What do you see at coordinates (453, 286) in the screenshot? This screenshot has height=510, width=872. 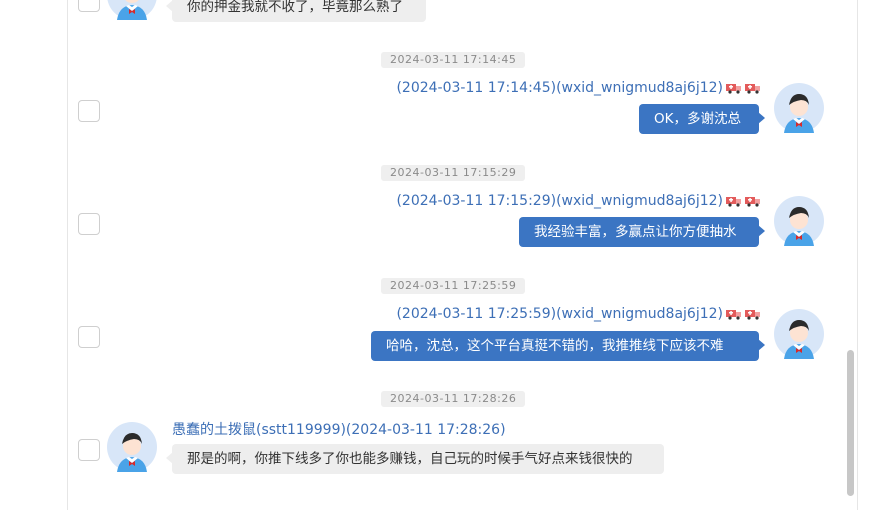 I see `message-timestamp: 2024-03-11 17:25:59` at bounding box center [453, 286].